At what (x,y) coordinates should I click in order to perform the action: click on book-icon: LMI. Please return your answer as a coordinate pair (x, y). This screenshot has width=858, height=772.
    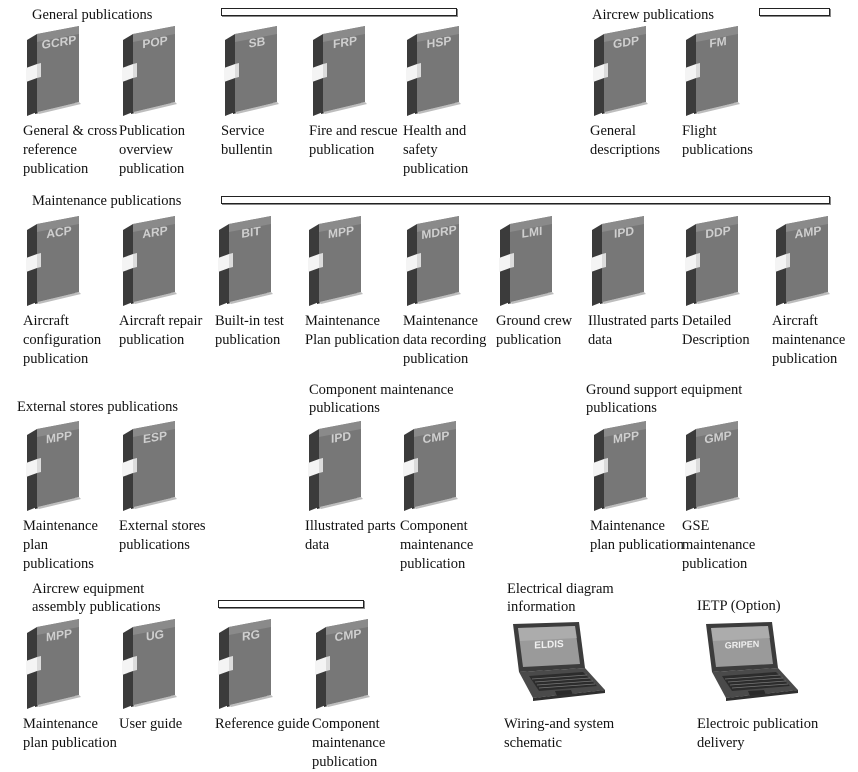
    Looking at the image, I should click on (526, 260).